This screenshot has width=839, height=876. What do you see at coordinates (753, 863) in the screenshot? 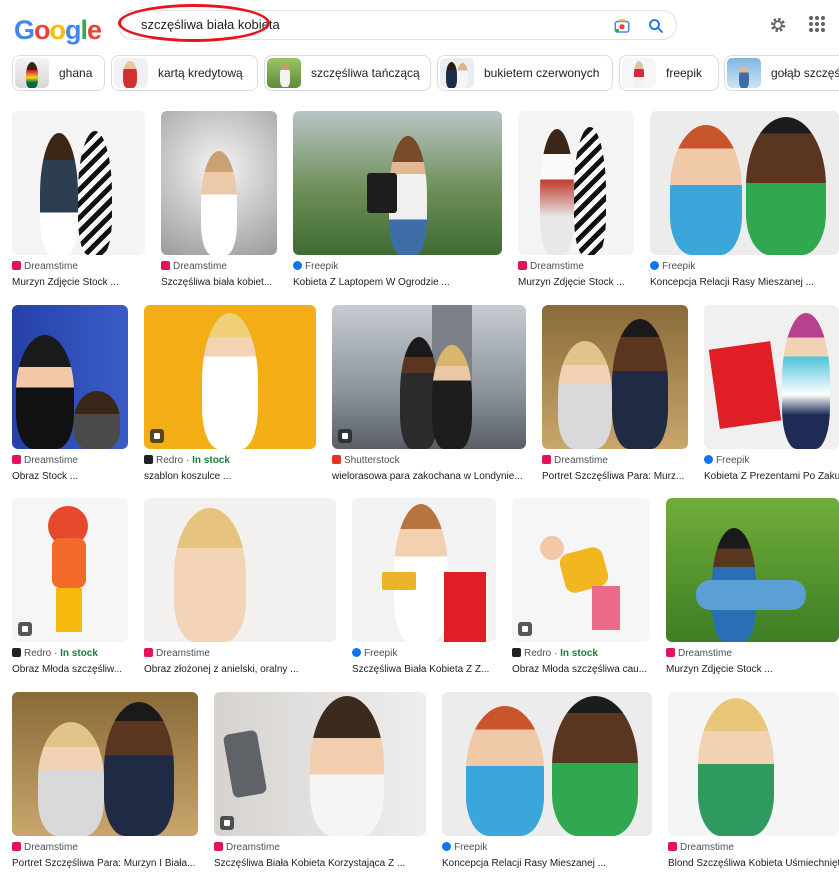
I see `result-caption: Blond Szczęśliwa Kobieta Uśmiechnięta` at bounding box center [753, 863].